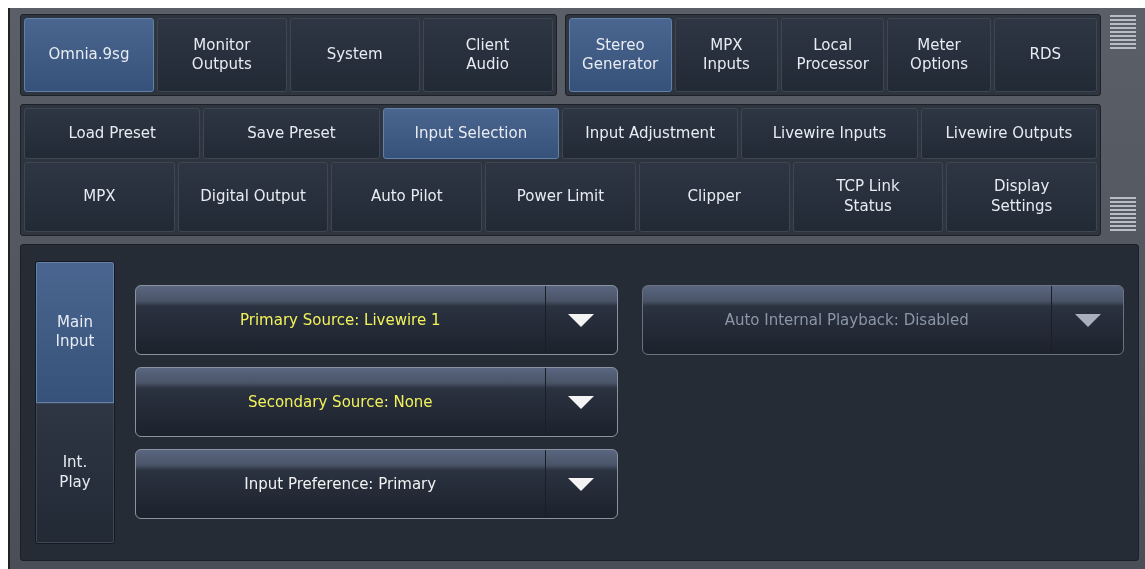 The height and width of the screenshot is (569, 1145). I want to click on menu-tab: RDS, so click(1045, 55).